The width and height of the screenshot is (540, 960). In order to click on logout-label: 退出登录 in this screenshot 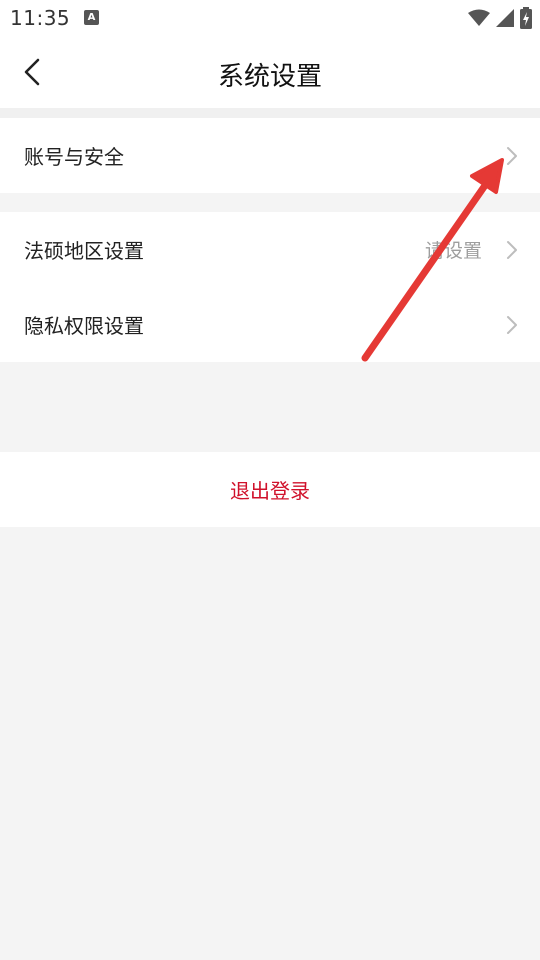, I will do `click(270, 491)`.